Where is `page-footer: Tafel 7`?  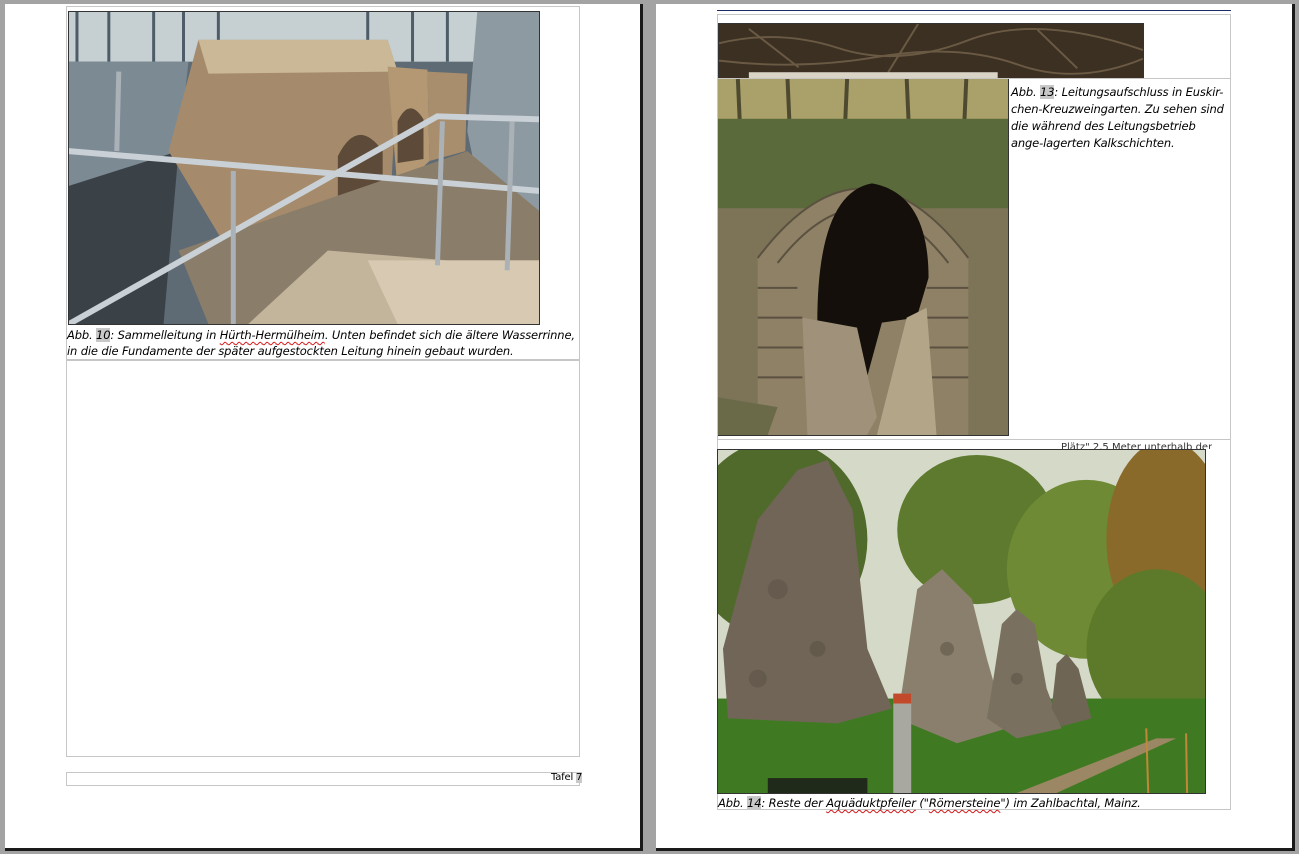
page-footer: Tafel 7 is located at coordinates (566, 777).